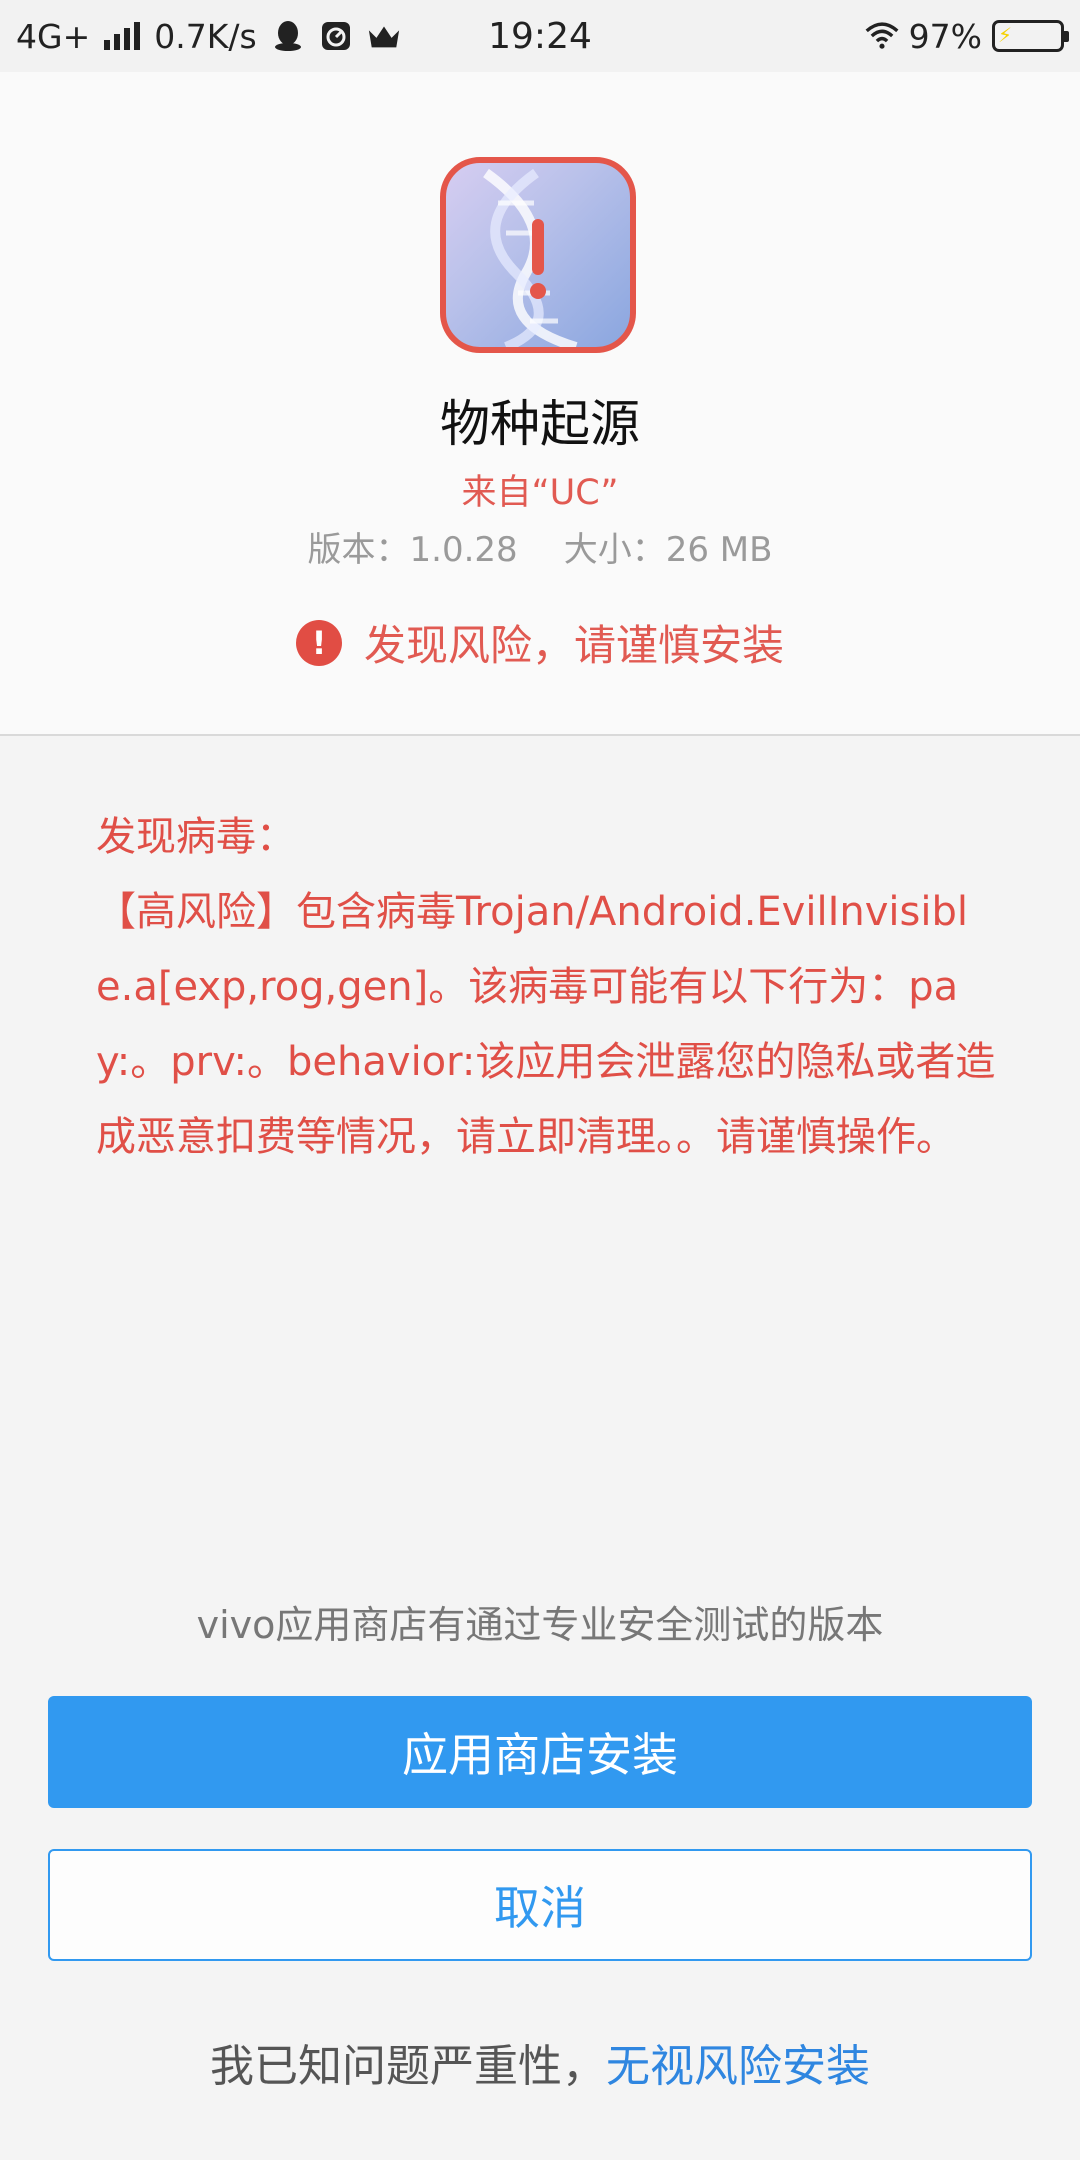 This screenshot has width=1080, height=2160. Describe the element at coordinates (53, 36) in the screenshot. I see `network-type: 4G+` at that location.